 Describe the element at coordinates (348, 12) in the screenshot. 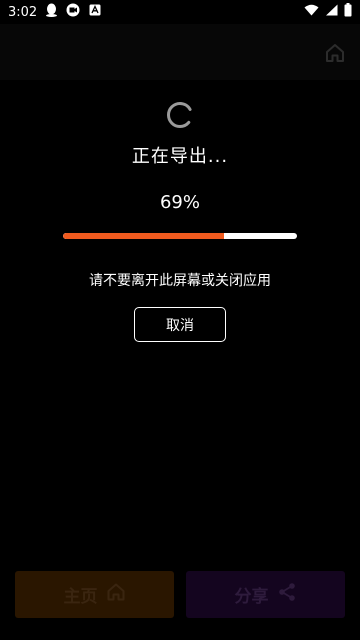

I see `battery-icon` at that location.